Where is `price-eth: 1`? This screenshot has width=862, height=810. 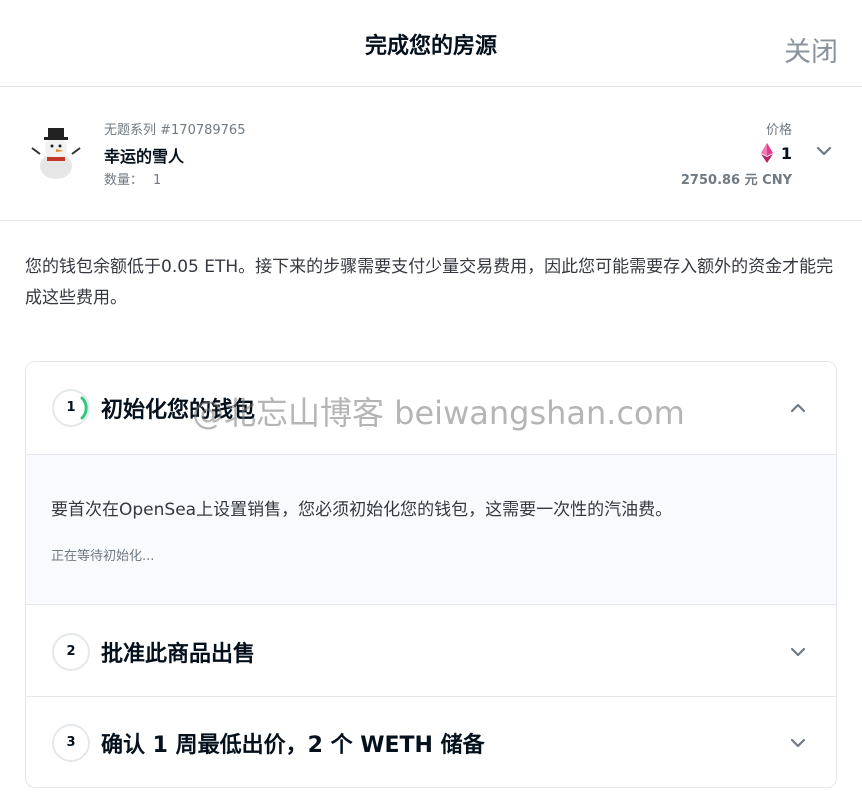 price-eth: 1 is located at coordinates (776, 153).